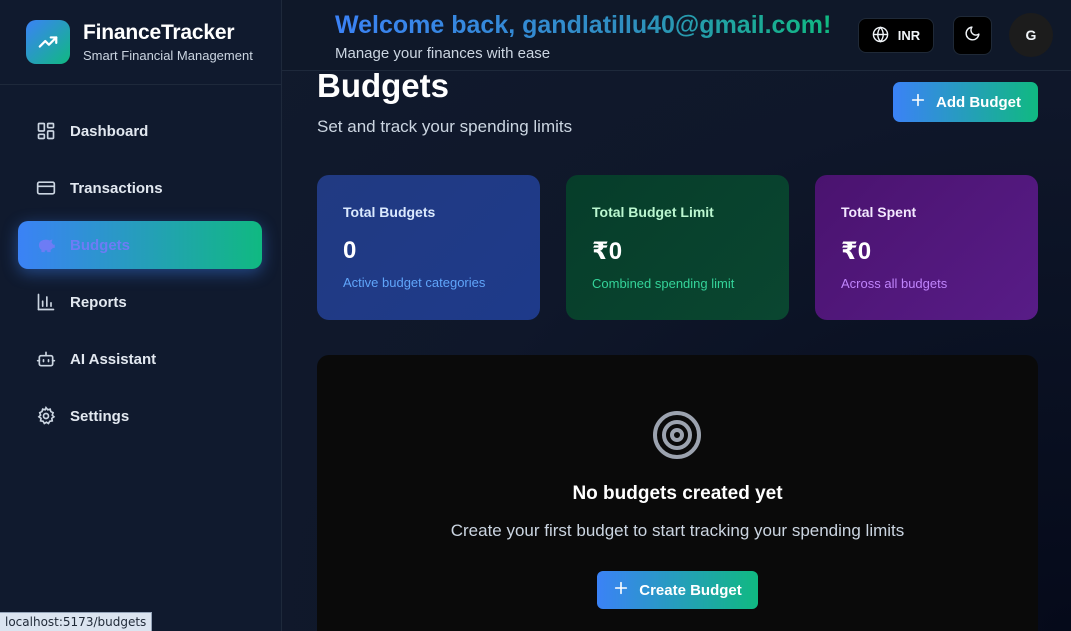  I want to click on sidebar-item-budgets: Budgets, so click(140, 245).